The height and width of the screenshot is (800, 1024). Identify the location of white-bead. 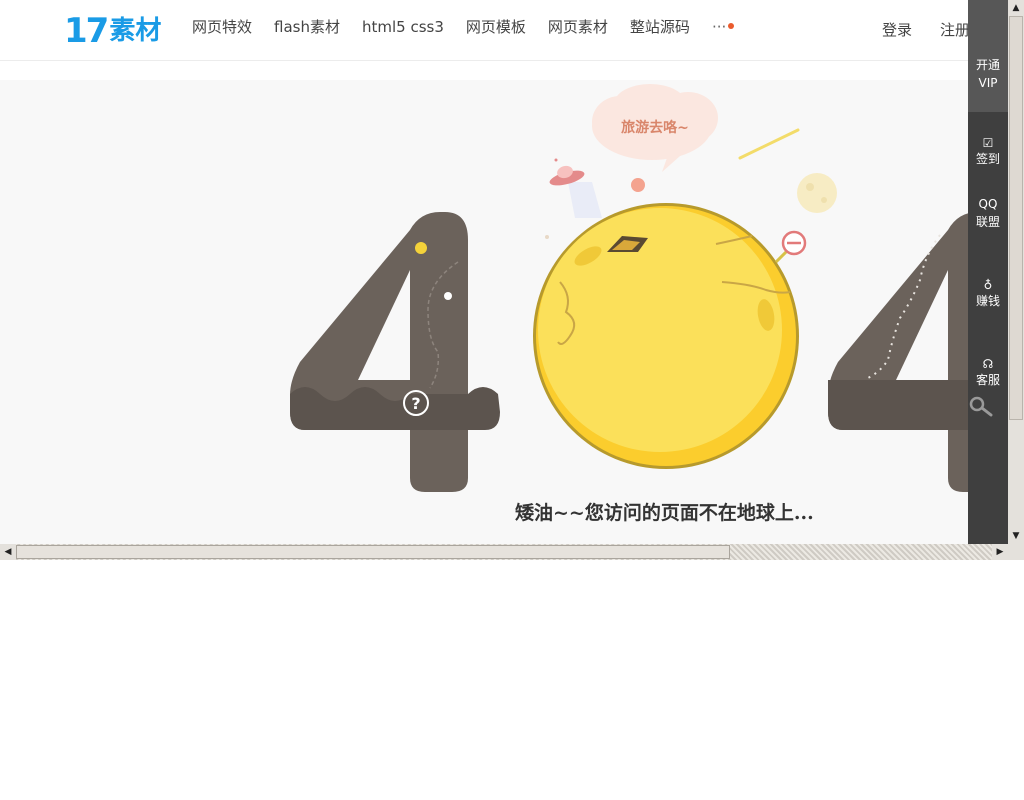
(448, 296).